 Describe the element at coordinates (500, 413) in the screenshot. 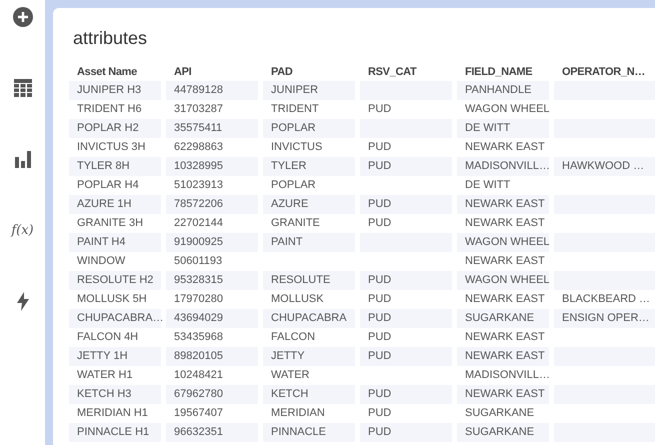

I see `table-cell-text: SUGARKANE` at that location.